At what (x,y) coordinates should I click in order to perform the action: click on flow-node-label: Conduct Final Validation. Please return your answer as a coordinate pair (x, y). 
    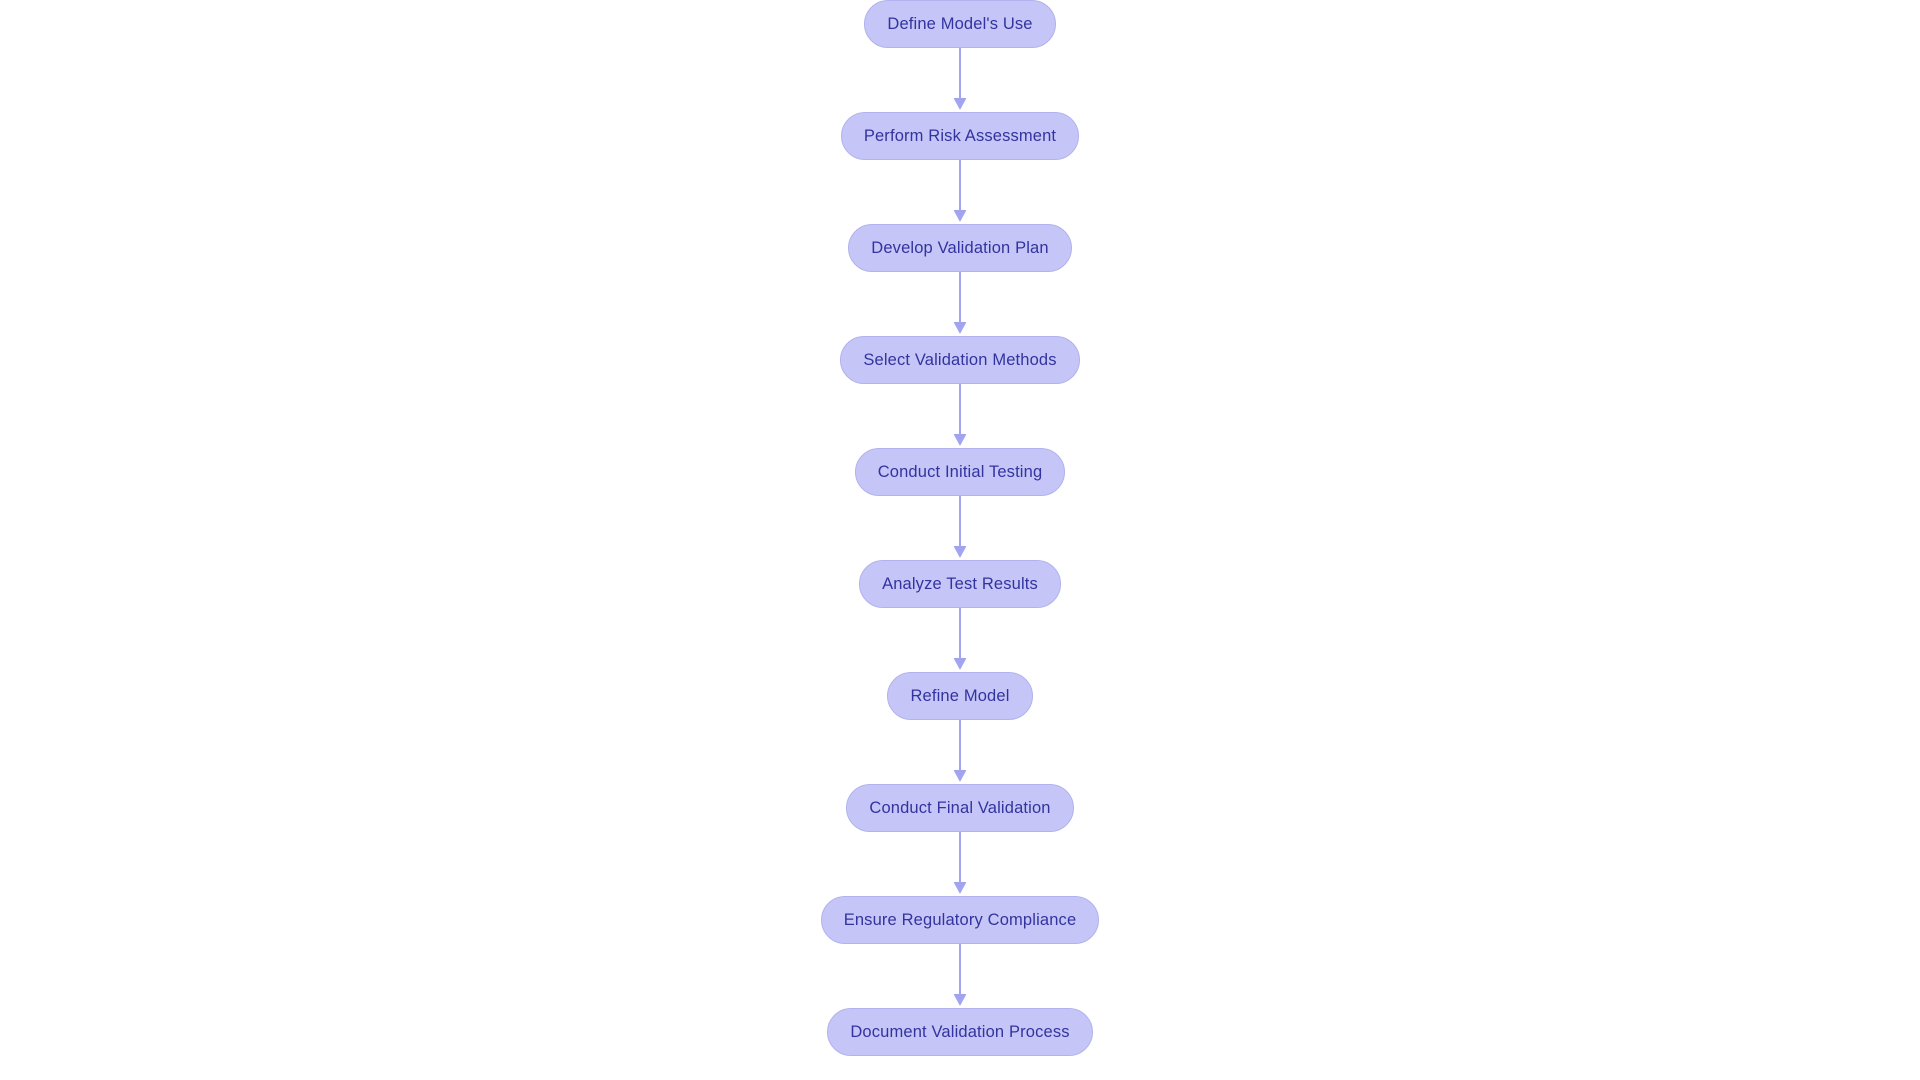
    Looking at the image, I should click on (960, 807).